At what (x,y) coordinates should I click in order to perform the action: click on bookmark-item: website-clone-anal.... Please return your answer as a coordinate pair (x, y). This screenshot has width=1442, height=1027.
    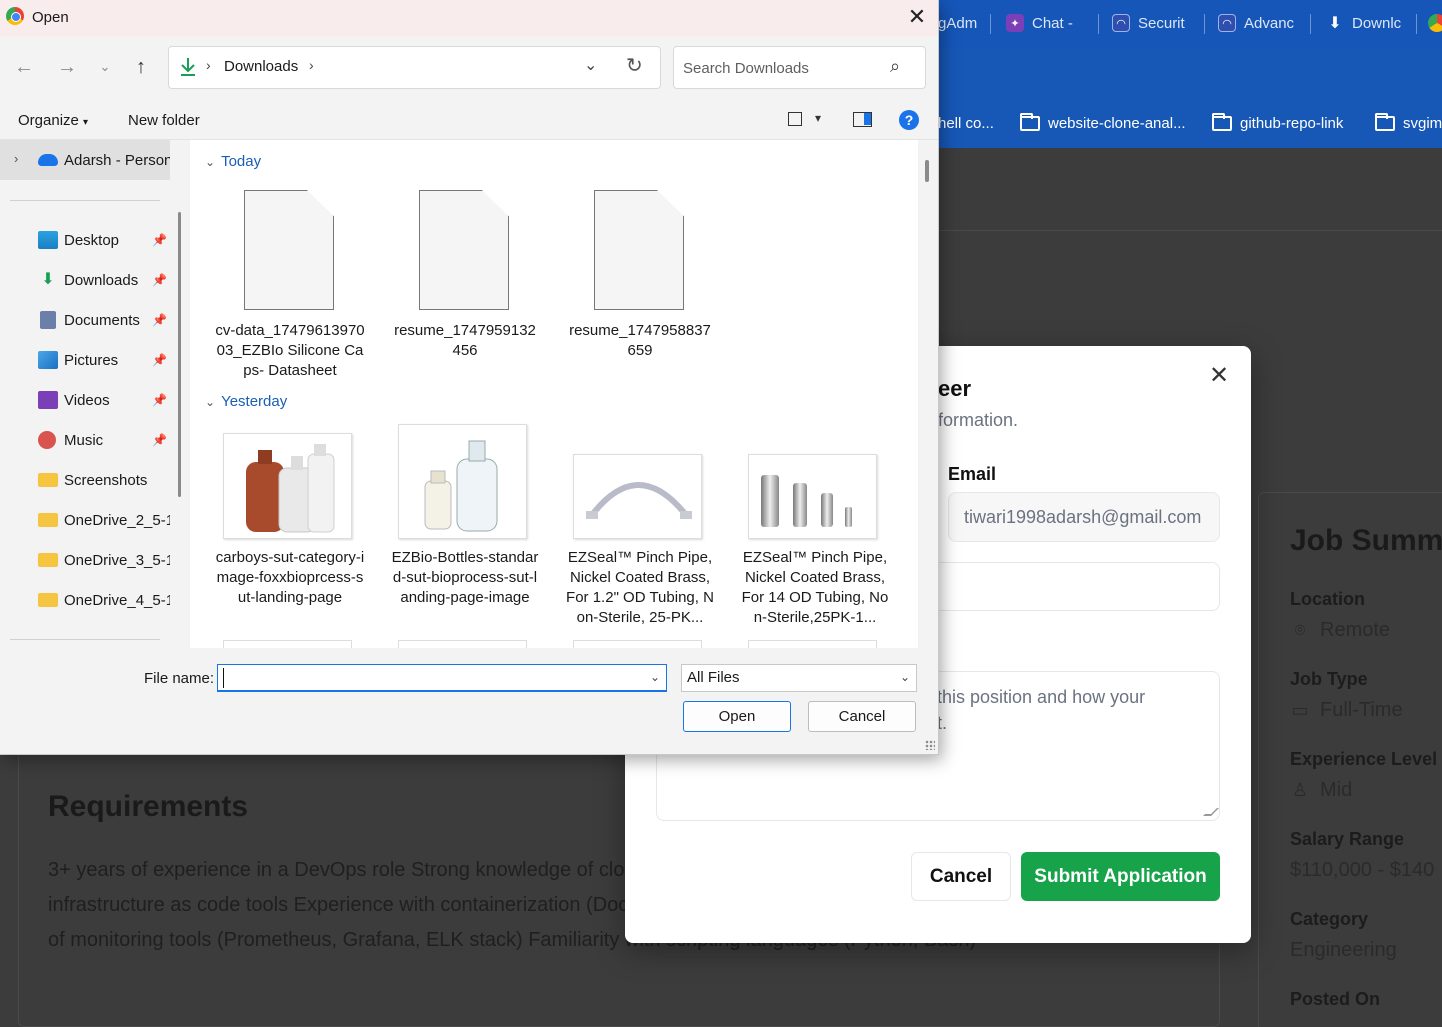
    Looking at the image, I should click on (1103, 123).